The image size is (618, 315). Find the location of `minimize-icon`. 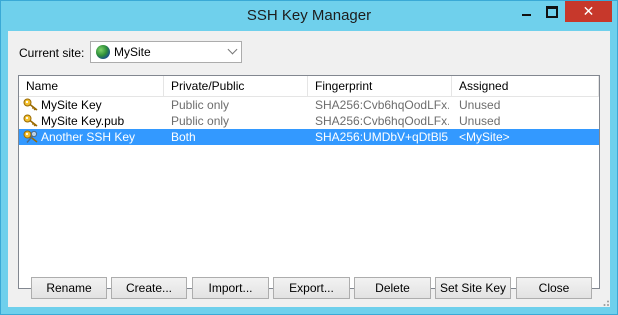

minimize-icon is located at coordinates (526, 14).